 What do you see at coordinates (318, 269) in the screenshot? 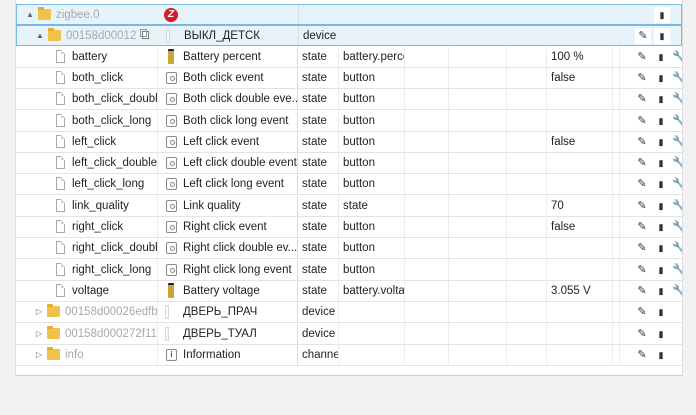
I see `object-type: state` at bounding box center [318, 269].